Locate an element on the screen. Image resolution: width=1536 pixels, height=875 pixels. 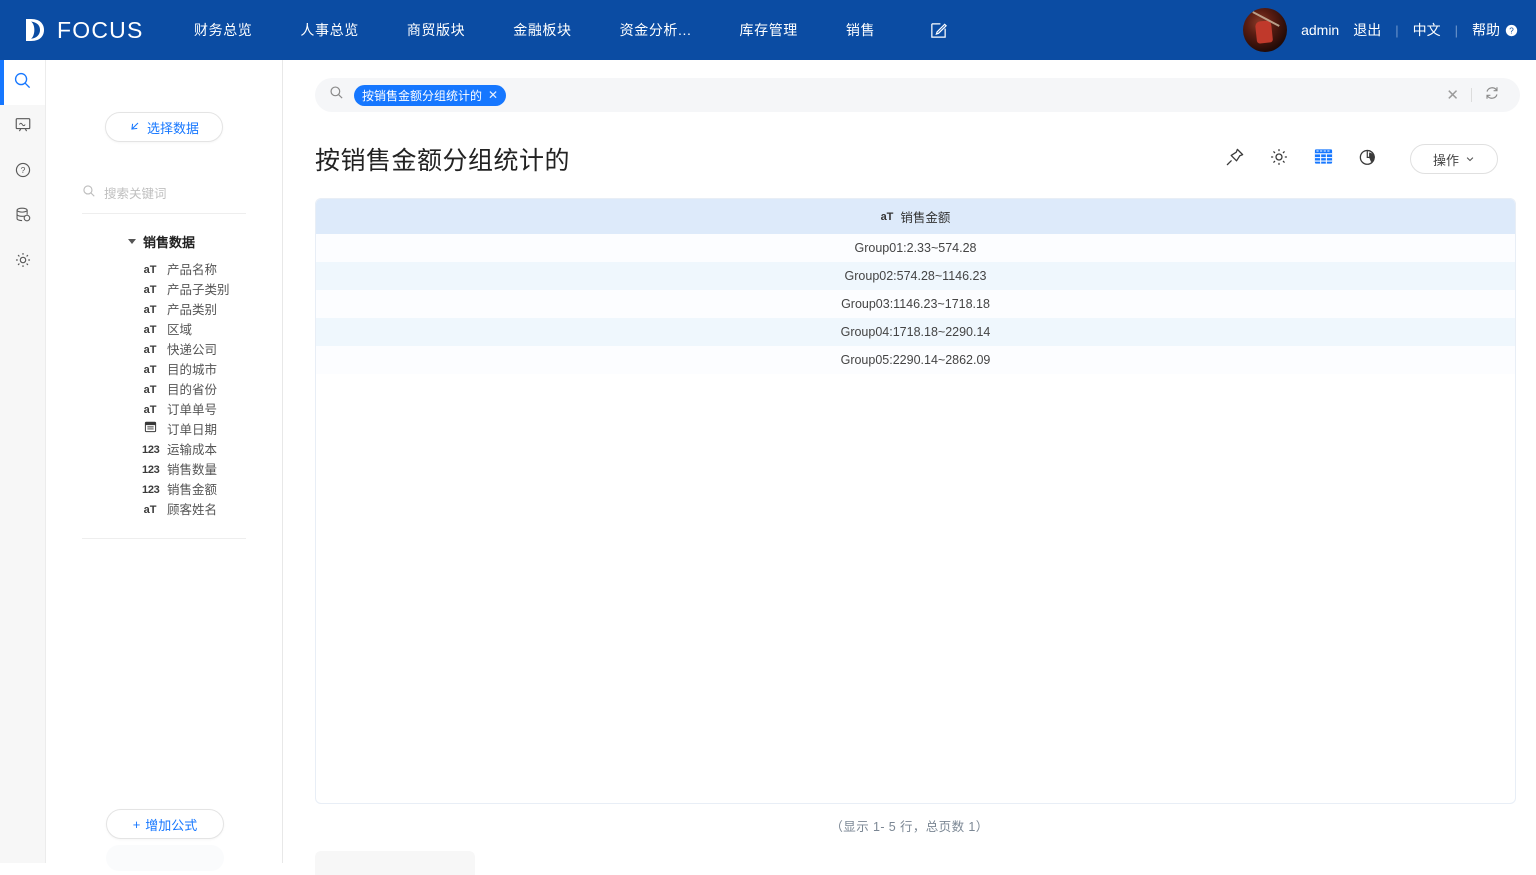
field-item: aT 顾客姓名 is located at coordinates (206, 510).